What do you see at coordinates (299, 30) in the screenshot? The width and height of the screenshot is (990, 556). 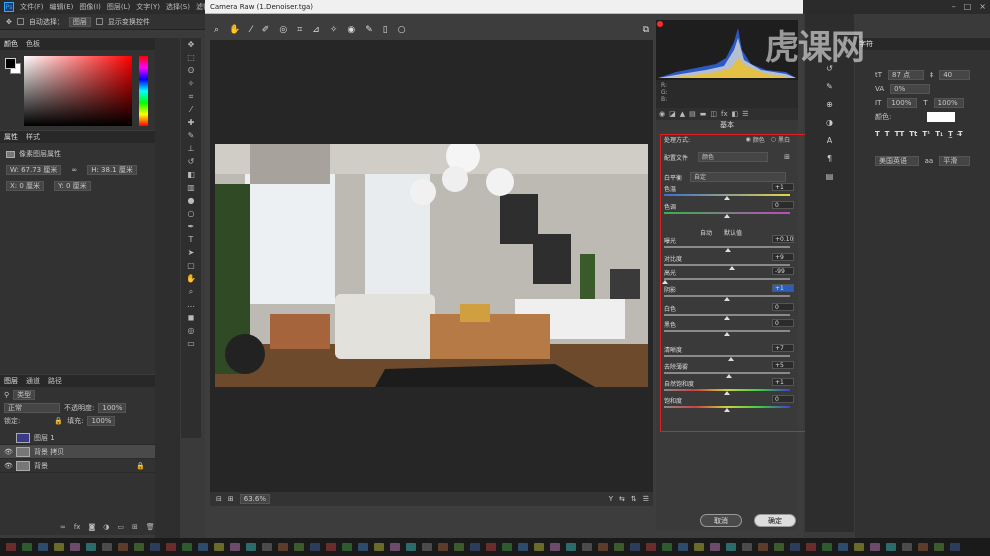 I see `crop-icon: ⌗` at bounding box center [299, 30].